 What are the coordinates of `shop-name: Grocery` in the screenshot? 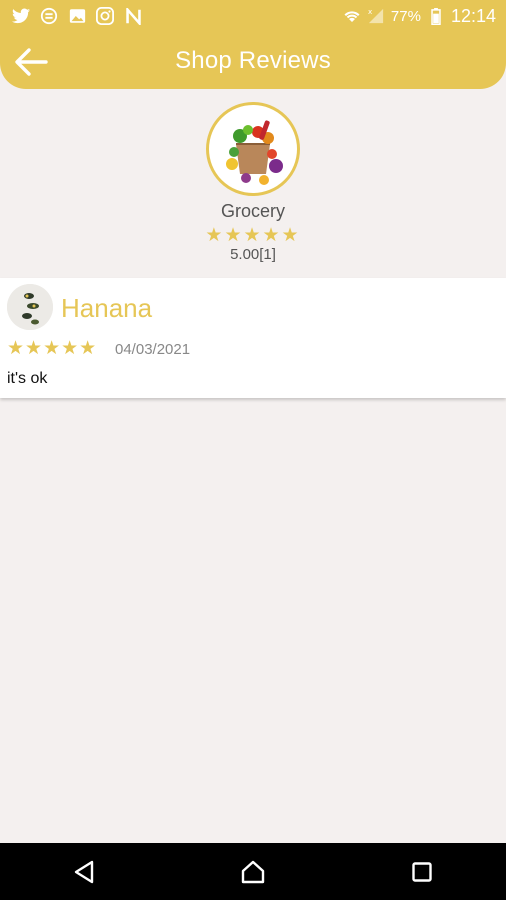 It's located at (252, 211).